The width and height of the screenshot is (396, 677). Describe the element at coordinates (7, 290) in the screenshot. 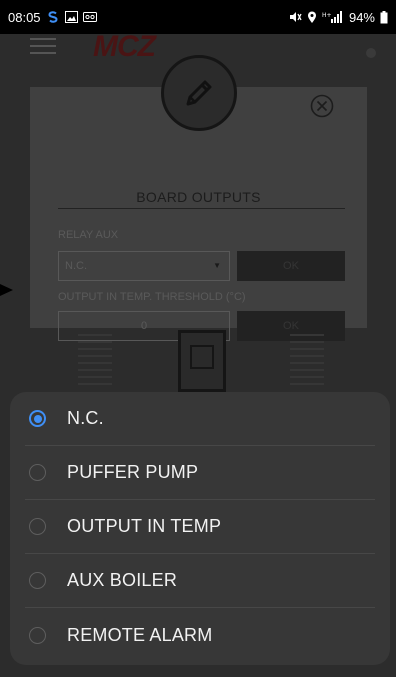

I see `arrow-right-icon` at that location.